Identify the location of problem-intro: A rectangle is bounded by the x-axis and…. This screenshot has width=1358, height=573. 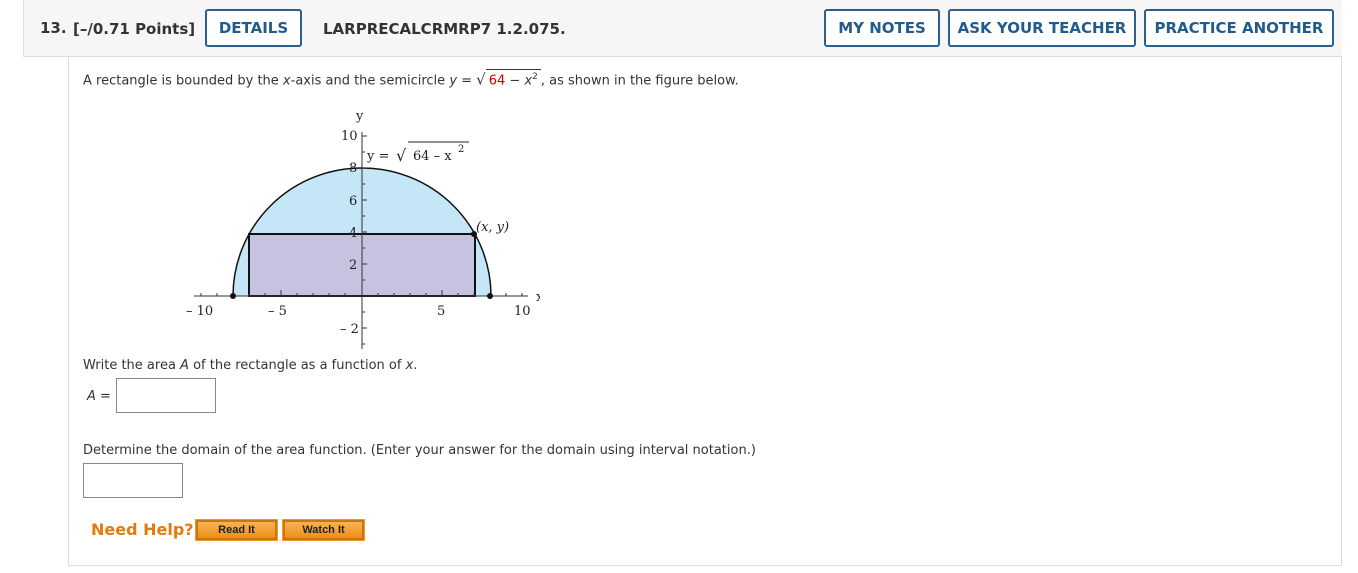
(411, 79).